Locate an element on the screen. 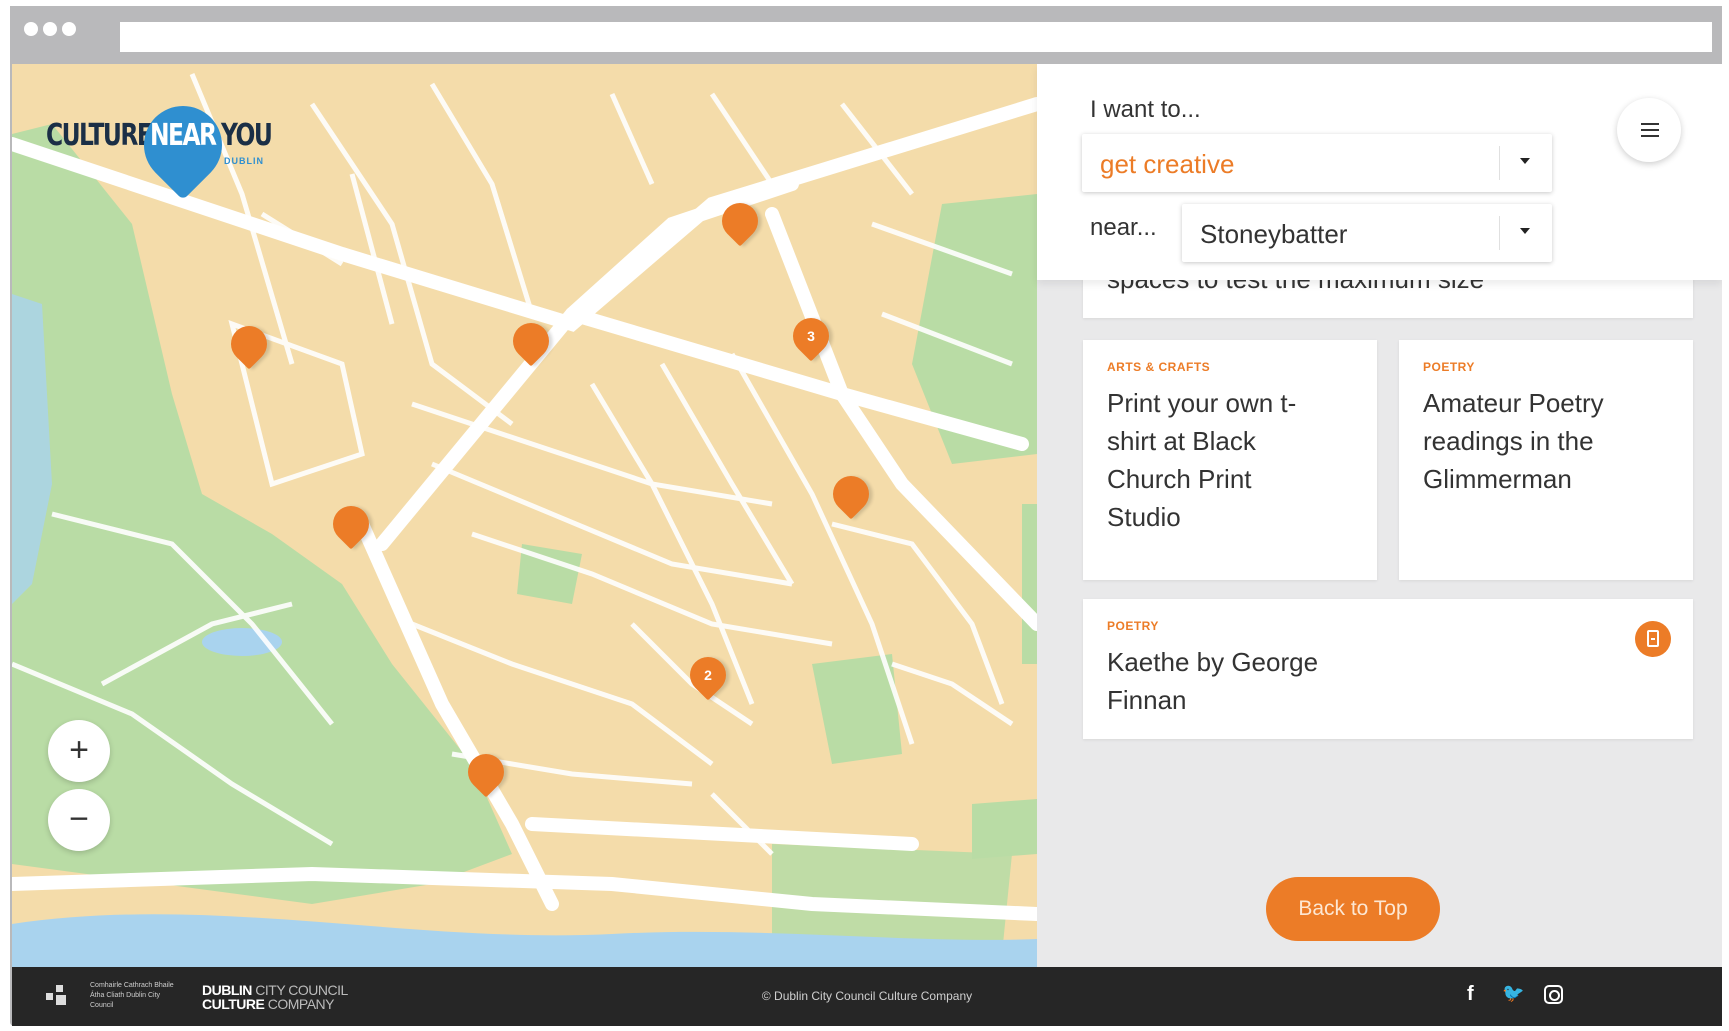  menu-button is located at coordinates (1649, 130).